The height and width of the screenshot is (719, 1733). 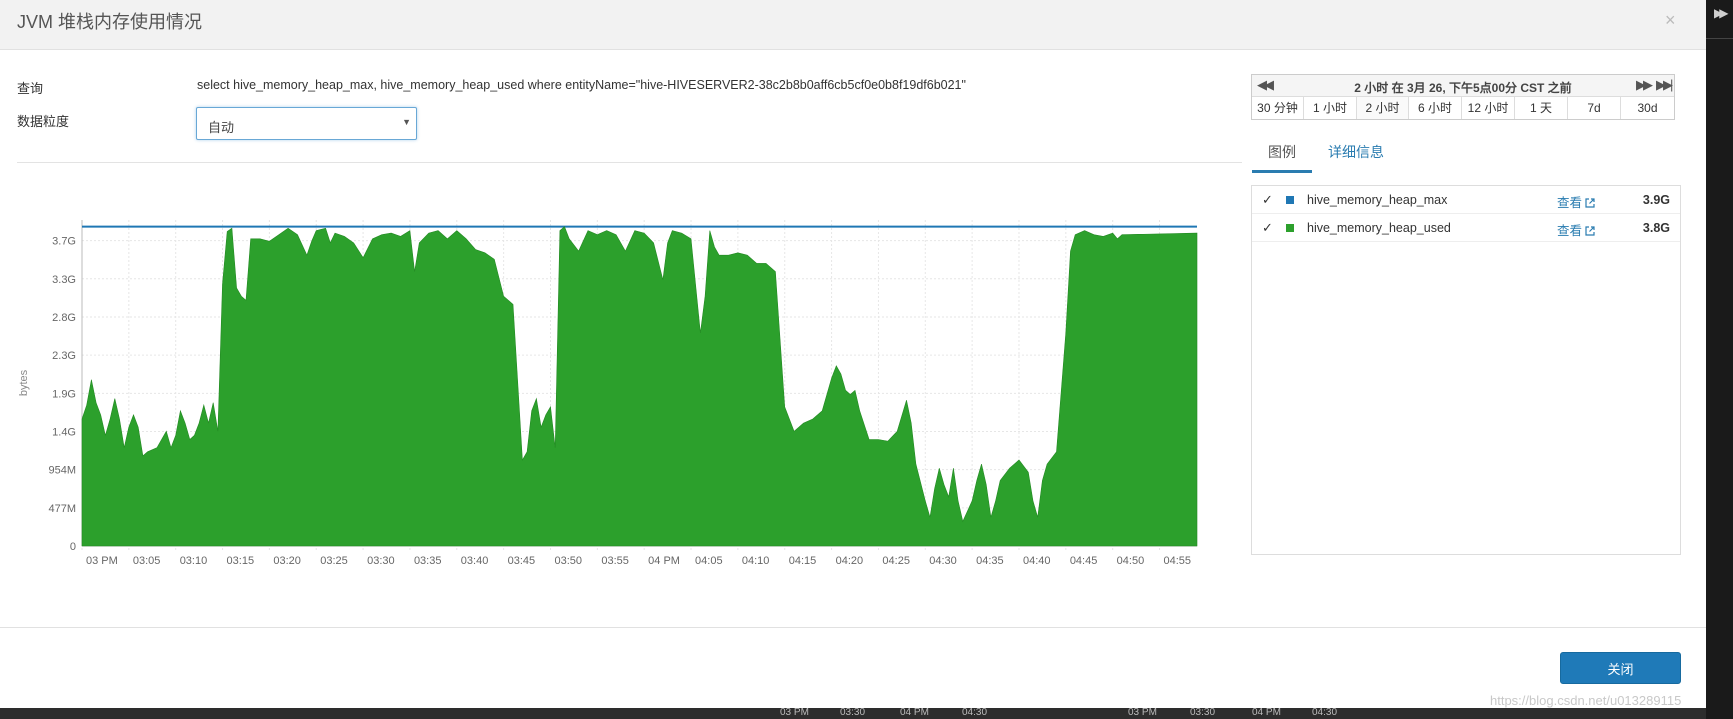 What do you see at coordinates (990, 561) in the screenshot?
I see `x-tick-label: 04:35` at bounding box center [990, 561].